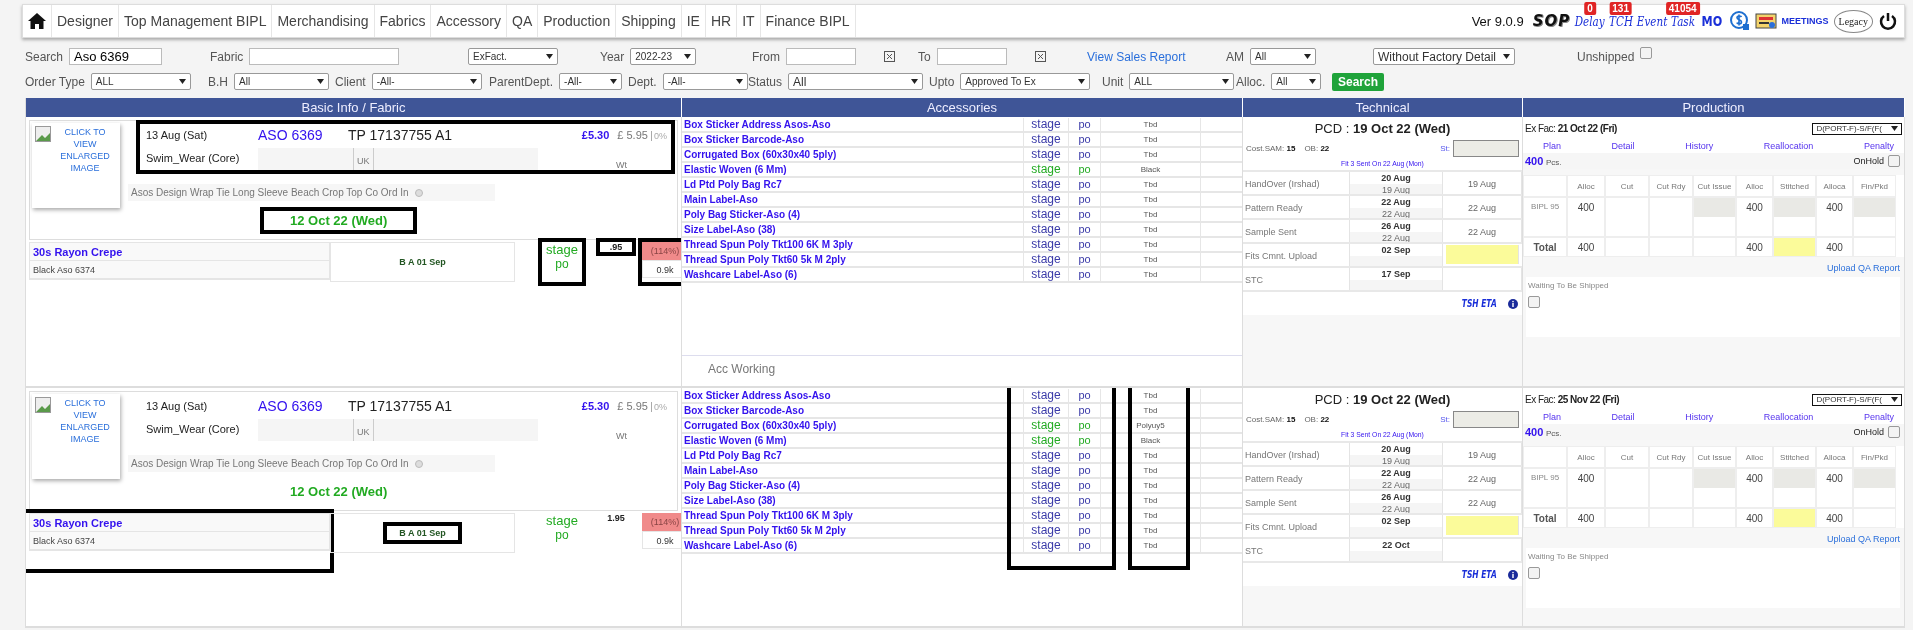 The height and width of the screenshot is (630, 1913). What do you see at coordinates (1382, 435) in the screenshot?
I see `fit-status-link: Fit 3 Sent On 22 Aug (Mon)` at bounding box center [1382, 435].